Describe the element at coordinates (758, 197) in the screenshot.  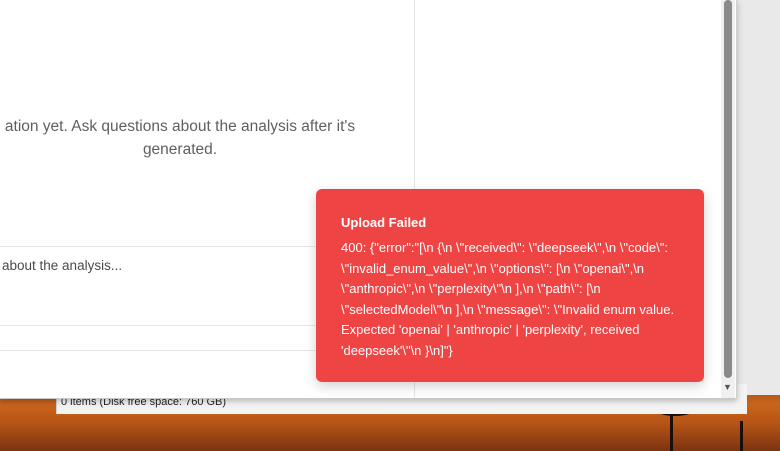
I see `background-window-edge` at that location.